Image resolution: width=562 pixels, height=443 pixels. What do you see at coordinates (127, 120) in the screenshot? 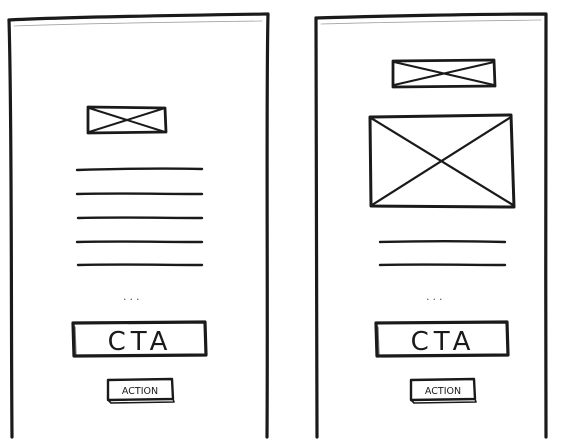
I see `image-placeholder-left` at bounding box center [127, 120].